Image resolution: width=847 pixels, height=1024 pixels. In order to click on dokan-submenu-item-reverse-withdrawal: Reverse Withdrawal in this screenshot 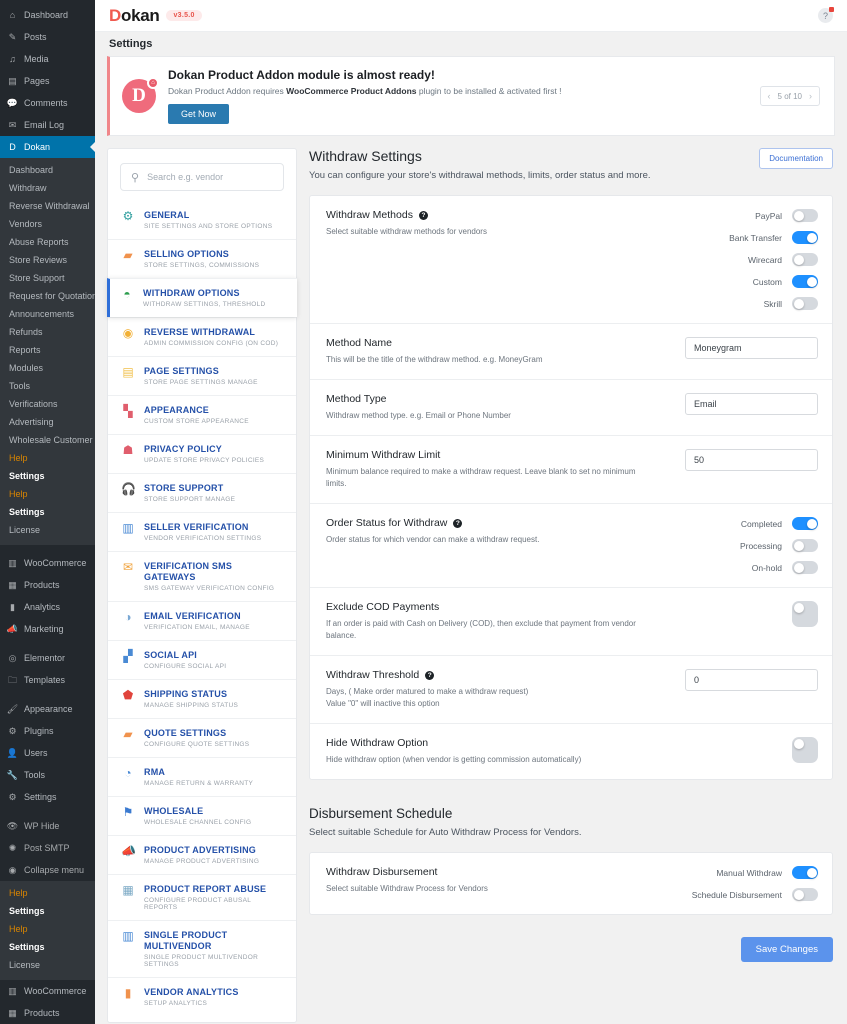, I will do `click(47, 206)`.